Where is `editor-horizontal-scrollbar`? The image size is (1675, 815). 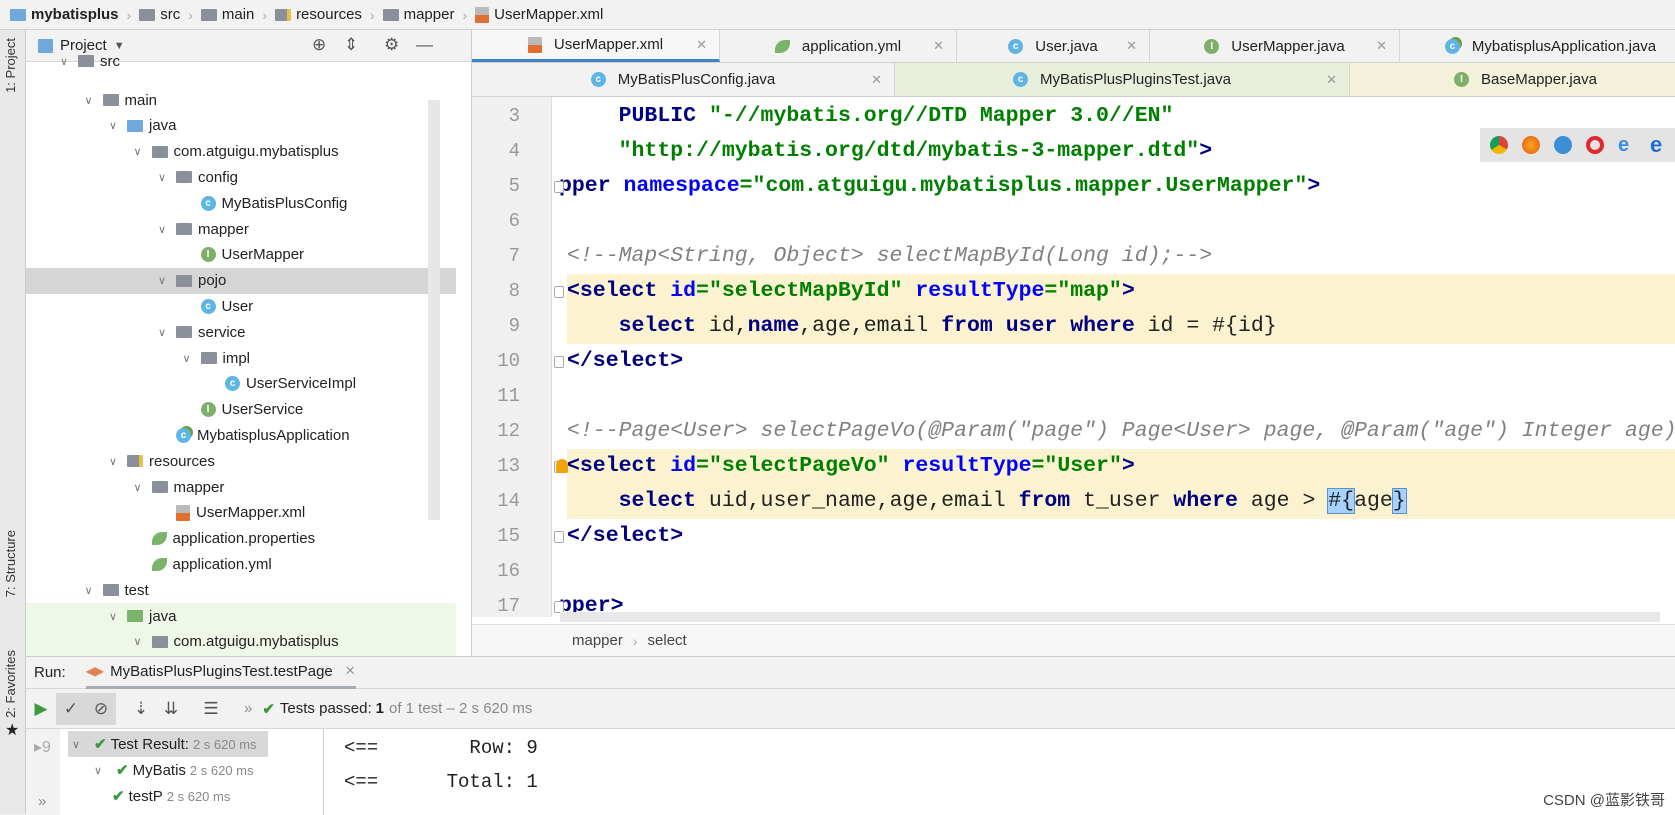 editor-horizontal-scrollbar is located at coordinates (1110, 617).